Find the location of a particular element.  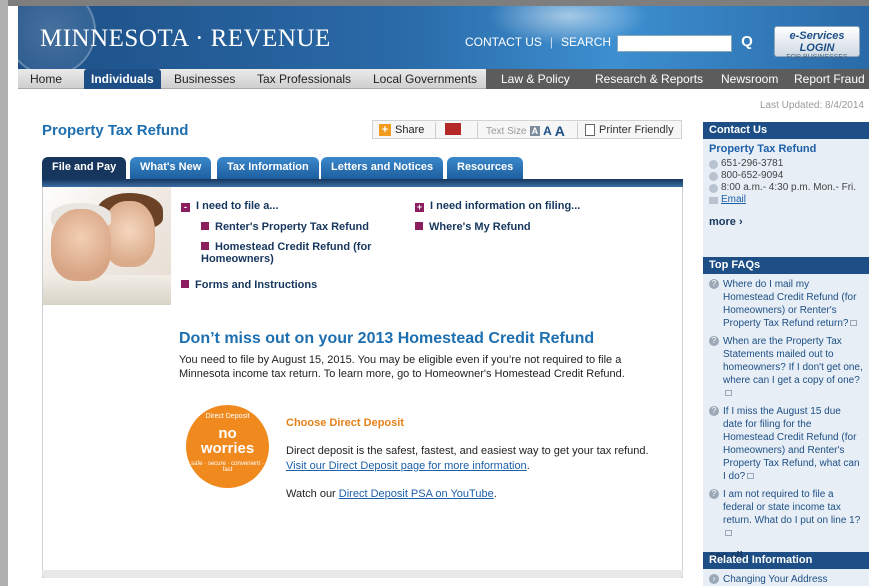

arrow-circle-icon: › is located at coordinates (714, 579).